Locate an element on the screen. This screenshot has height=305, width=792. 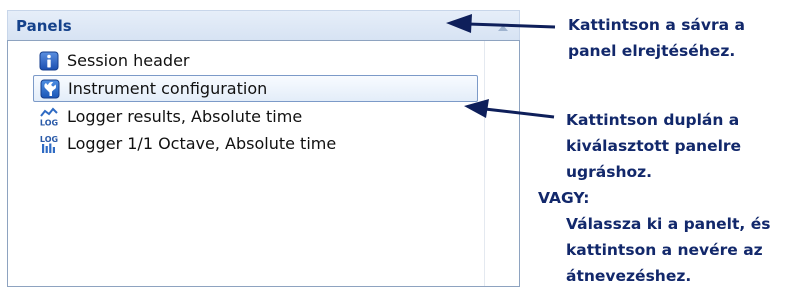
log-octave-icon: LOG is located at coordinates (49, 144).